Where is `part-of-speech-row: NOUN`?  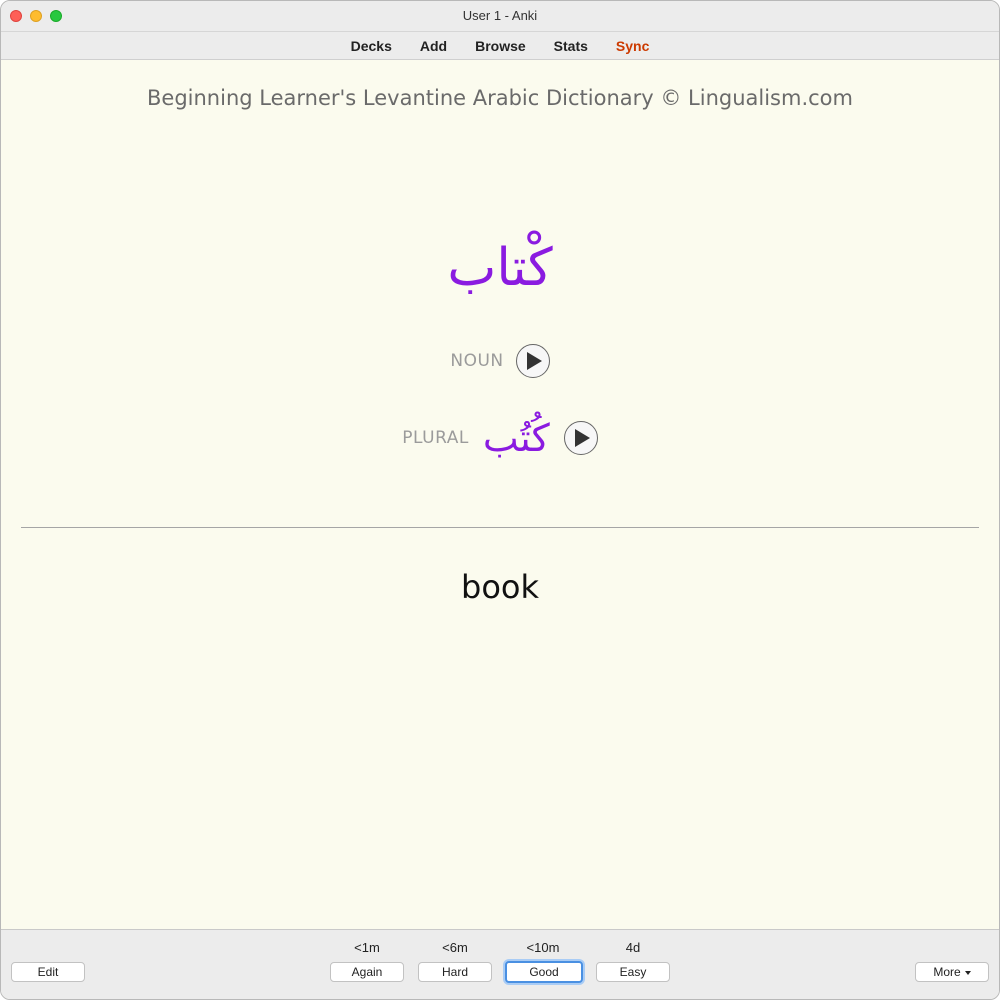
part-of-speech-row: NOUN is located at coordinates (500, 361).